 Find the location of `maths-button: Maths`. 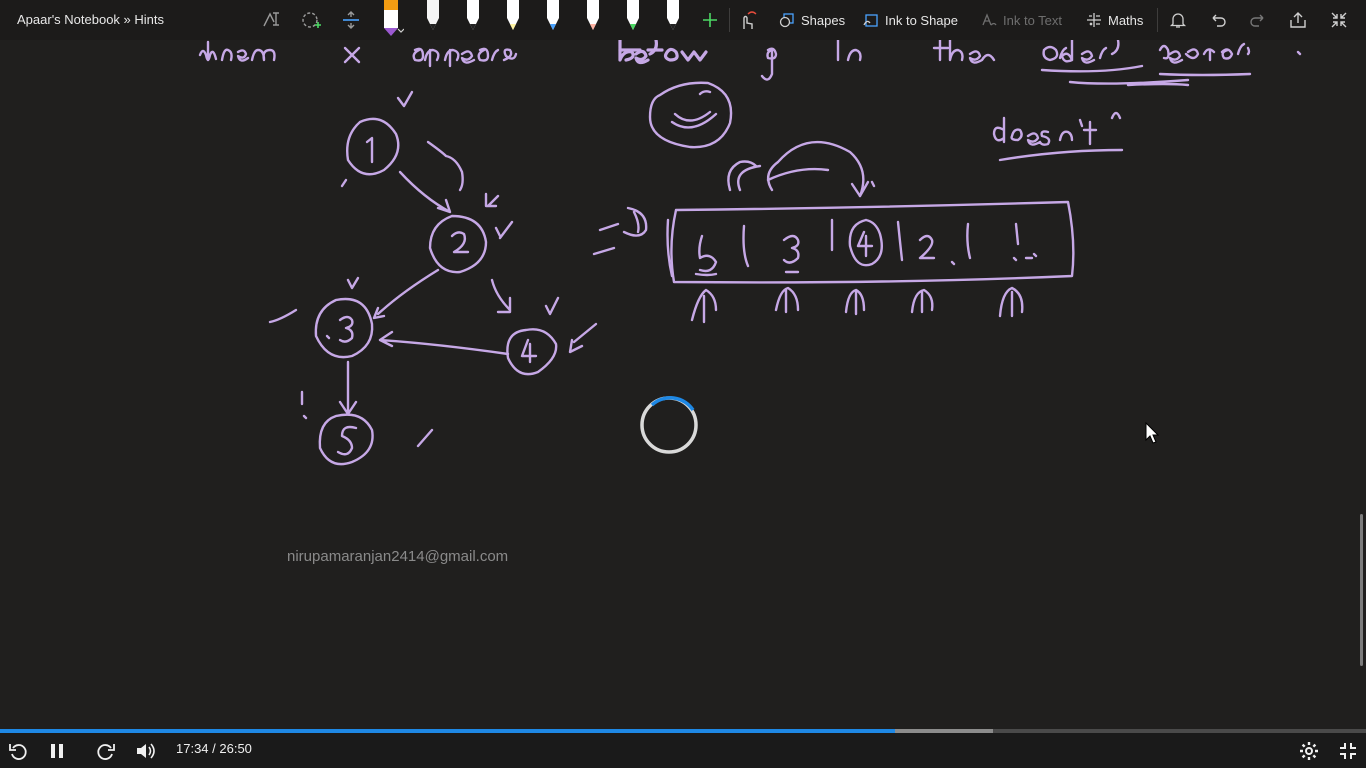

maths-button: Maths is located at coordinates (1114, 20).